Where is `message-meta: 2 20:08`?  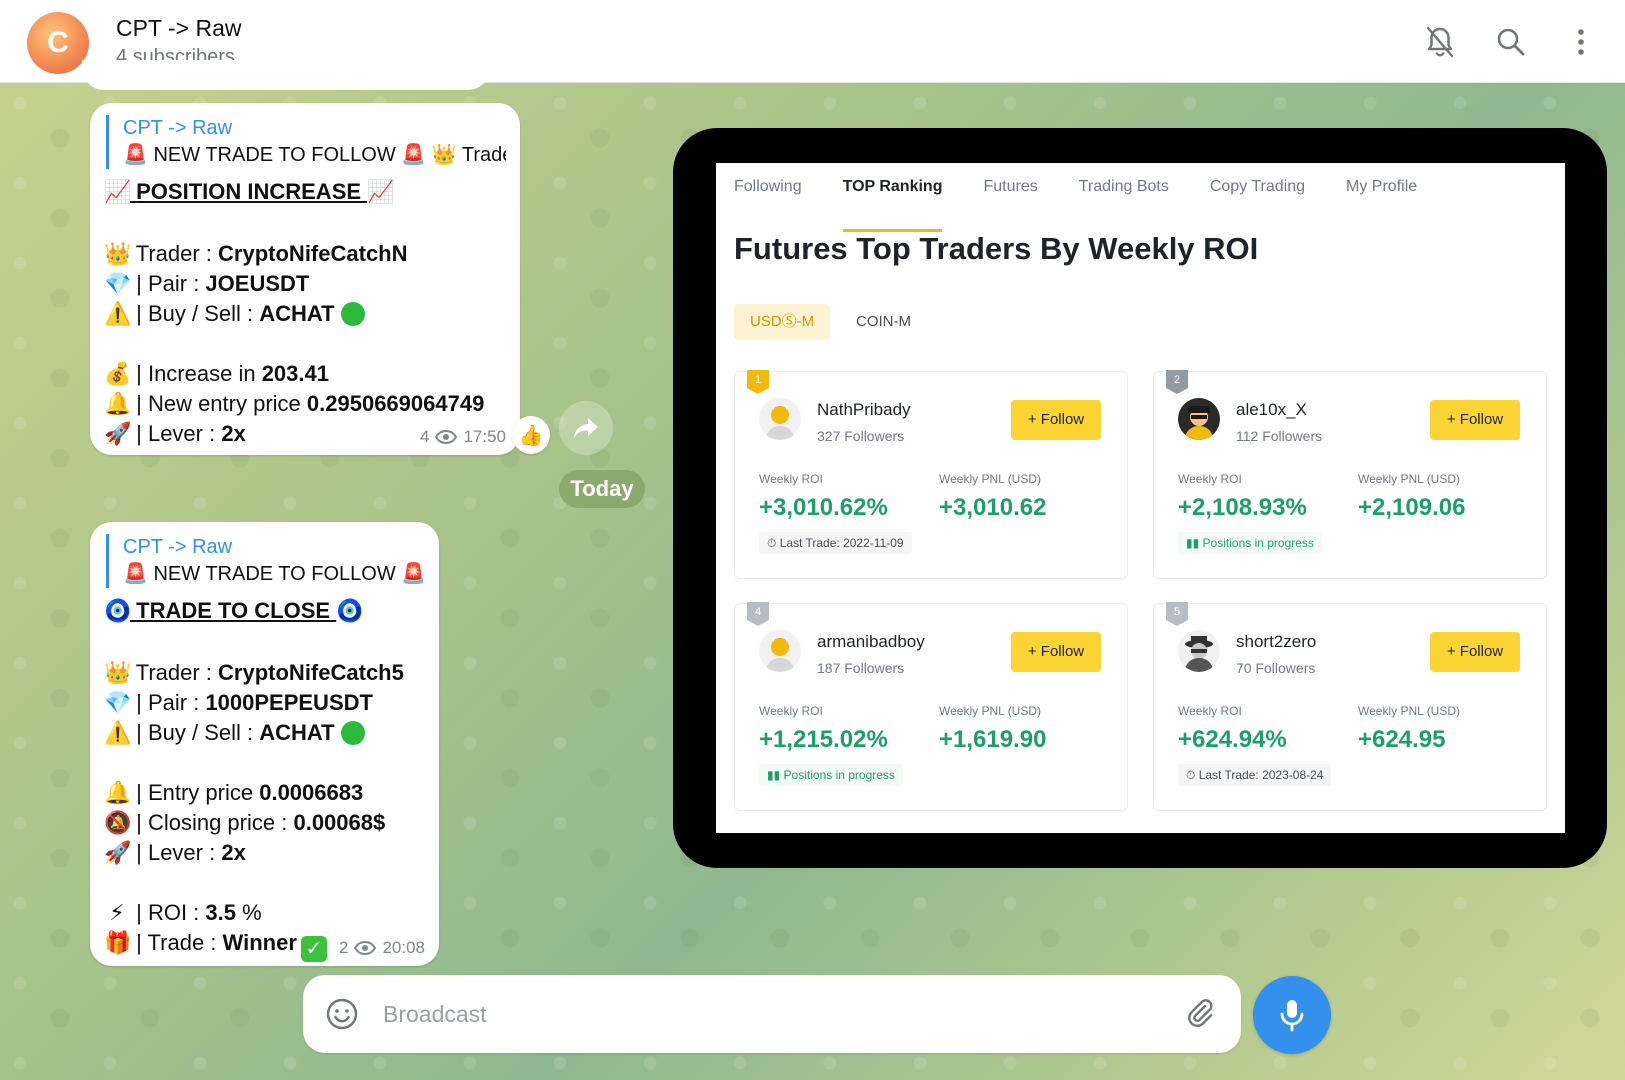
message-meta: 2 20:08 is located at coordinates (382, 948).